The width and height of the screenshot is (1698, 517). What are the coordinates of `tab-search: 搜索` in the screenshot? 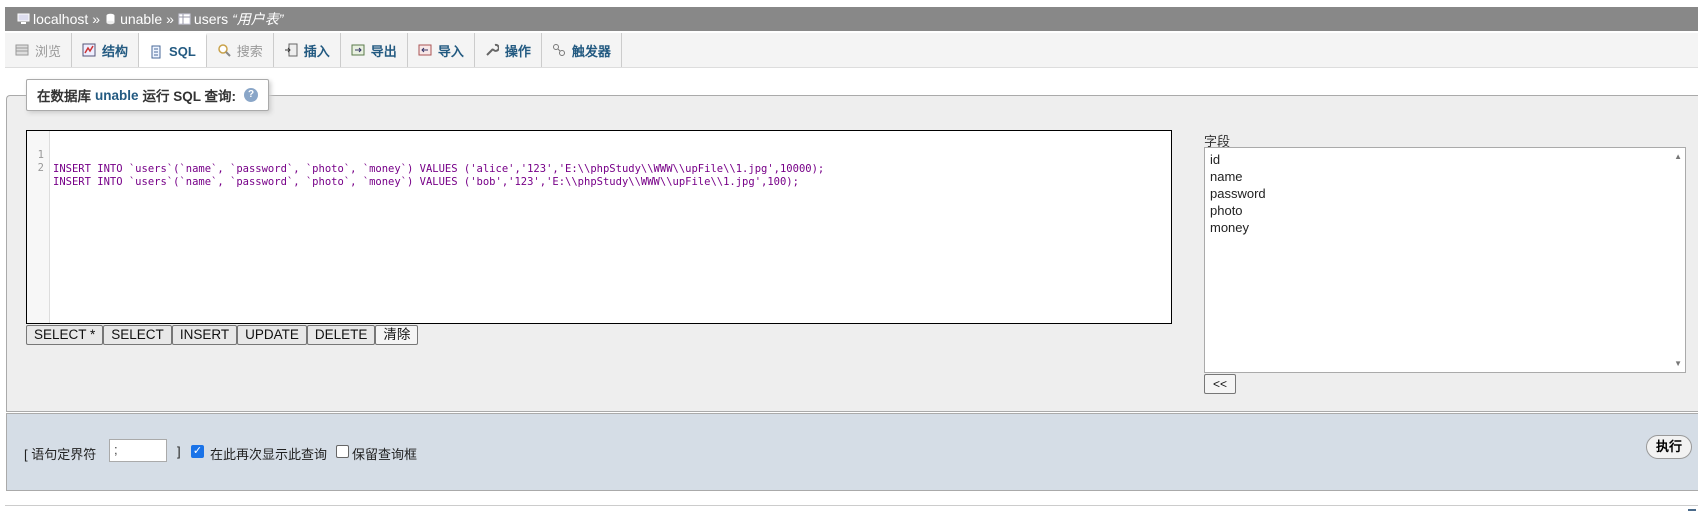 It's located at (240, 50).